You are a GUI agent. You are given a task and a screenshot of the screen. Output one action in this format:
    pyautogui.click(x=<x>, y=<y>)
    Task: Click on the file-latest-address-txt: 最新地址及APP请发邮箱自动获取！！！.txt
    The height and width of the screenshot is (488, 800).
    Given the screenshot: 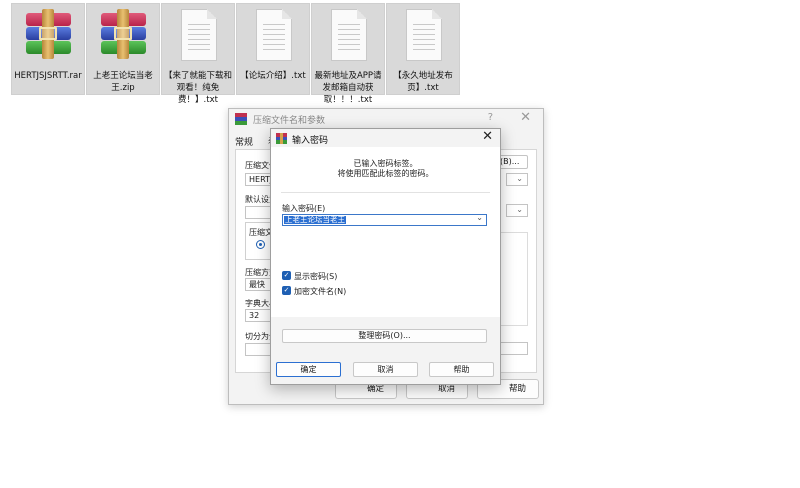 What is the action you would take?
    pyautogui.click(x=348, y=54)
    